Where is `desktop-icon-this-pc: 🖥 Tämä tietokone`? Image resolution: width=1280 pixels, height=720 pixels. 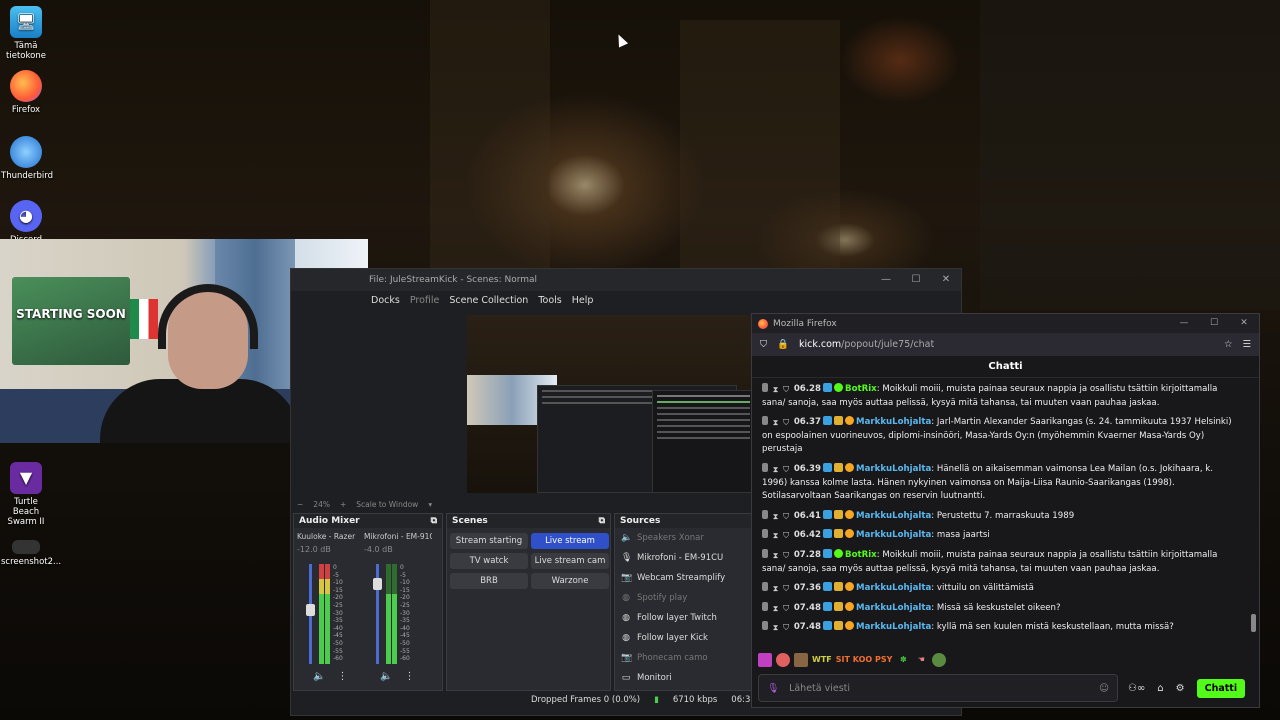 desktop-icon-this-pc: 🖥 Tämä tietokone is located at coordinates (26, 33).